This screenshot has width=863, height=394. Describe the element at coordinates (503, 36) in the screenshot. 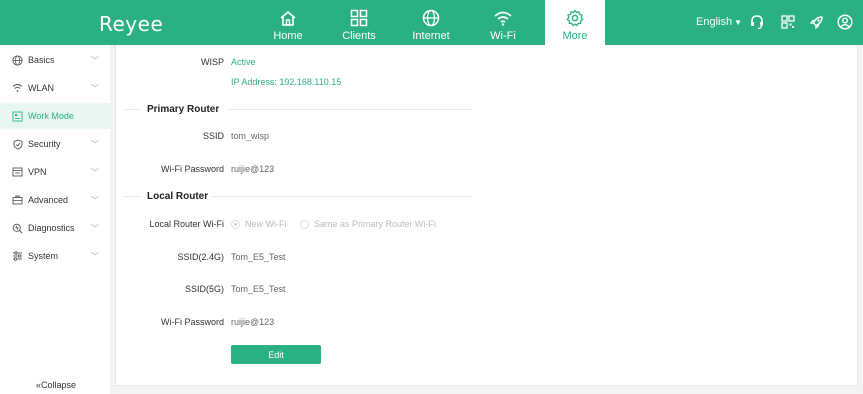

I see `nav-wifi-label: Wi-Fi` at that location.